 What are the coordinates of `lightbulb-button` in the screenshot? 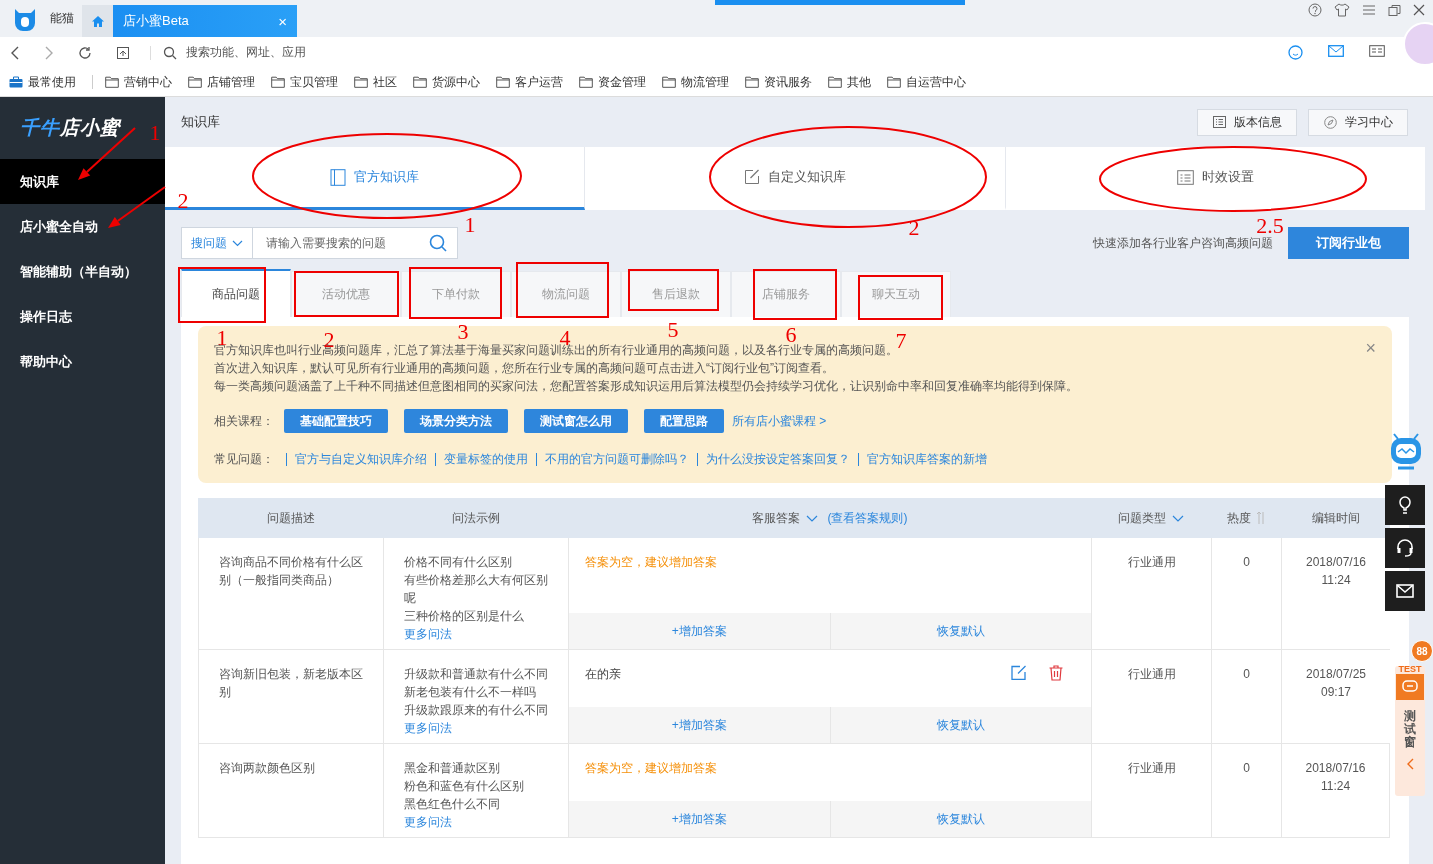 It's located at (1405, 505).